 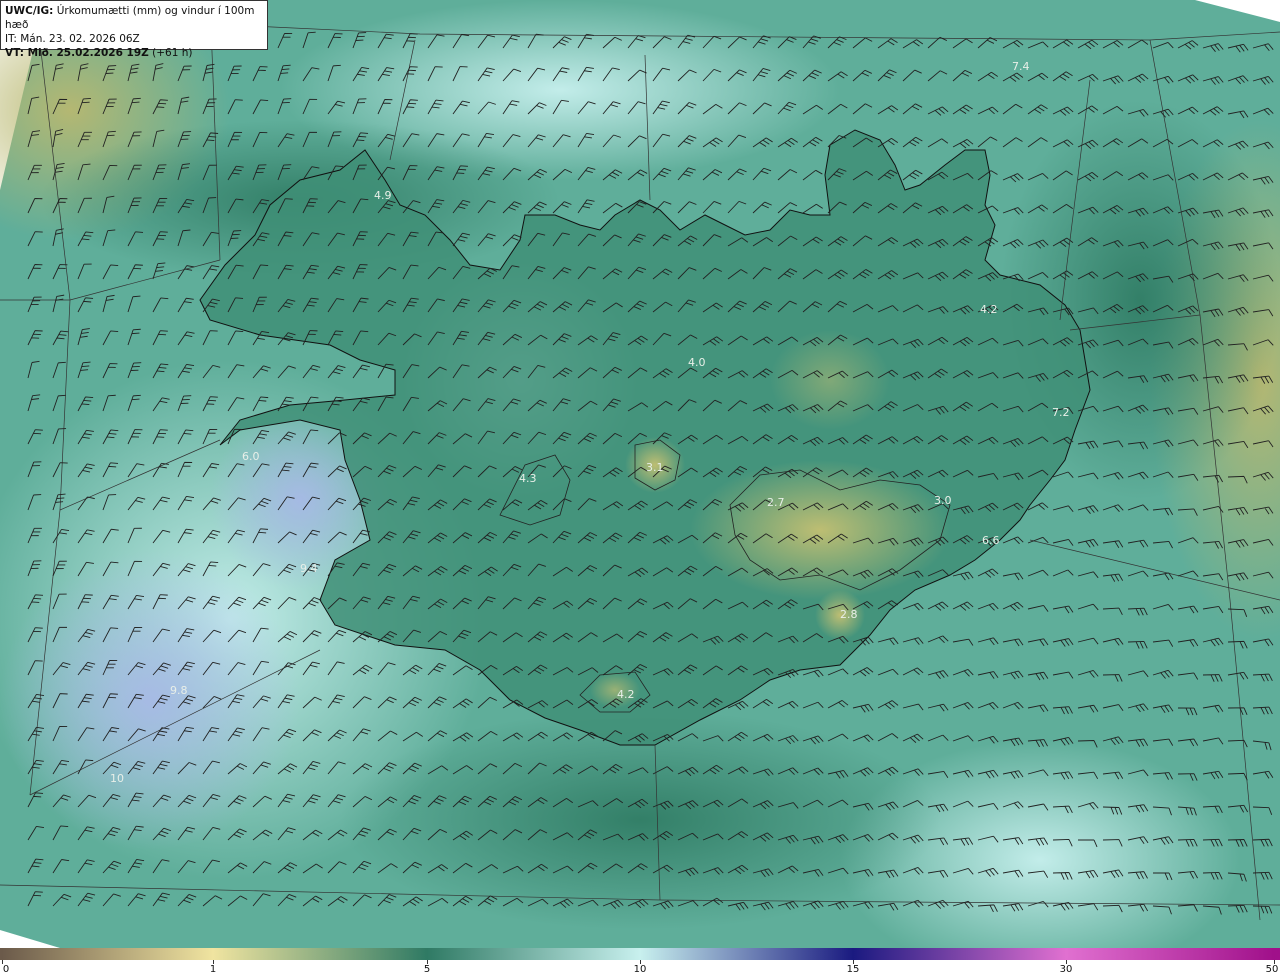 What do you see at coordinates (72, 39) in the screenshot?
I see `init-time: IT: Mán. 23. 02. 2026 06Z` at bounding box center [72, 39].